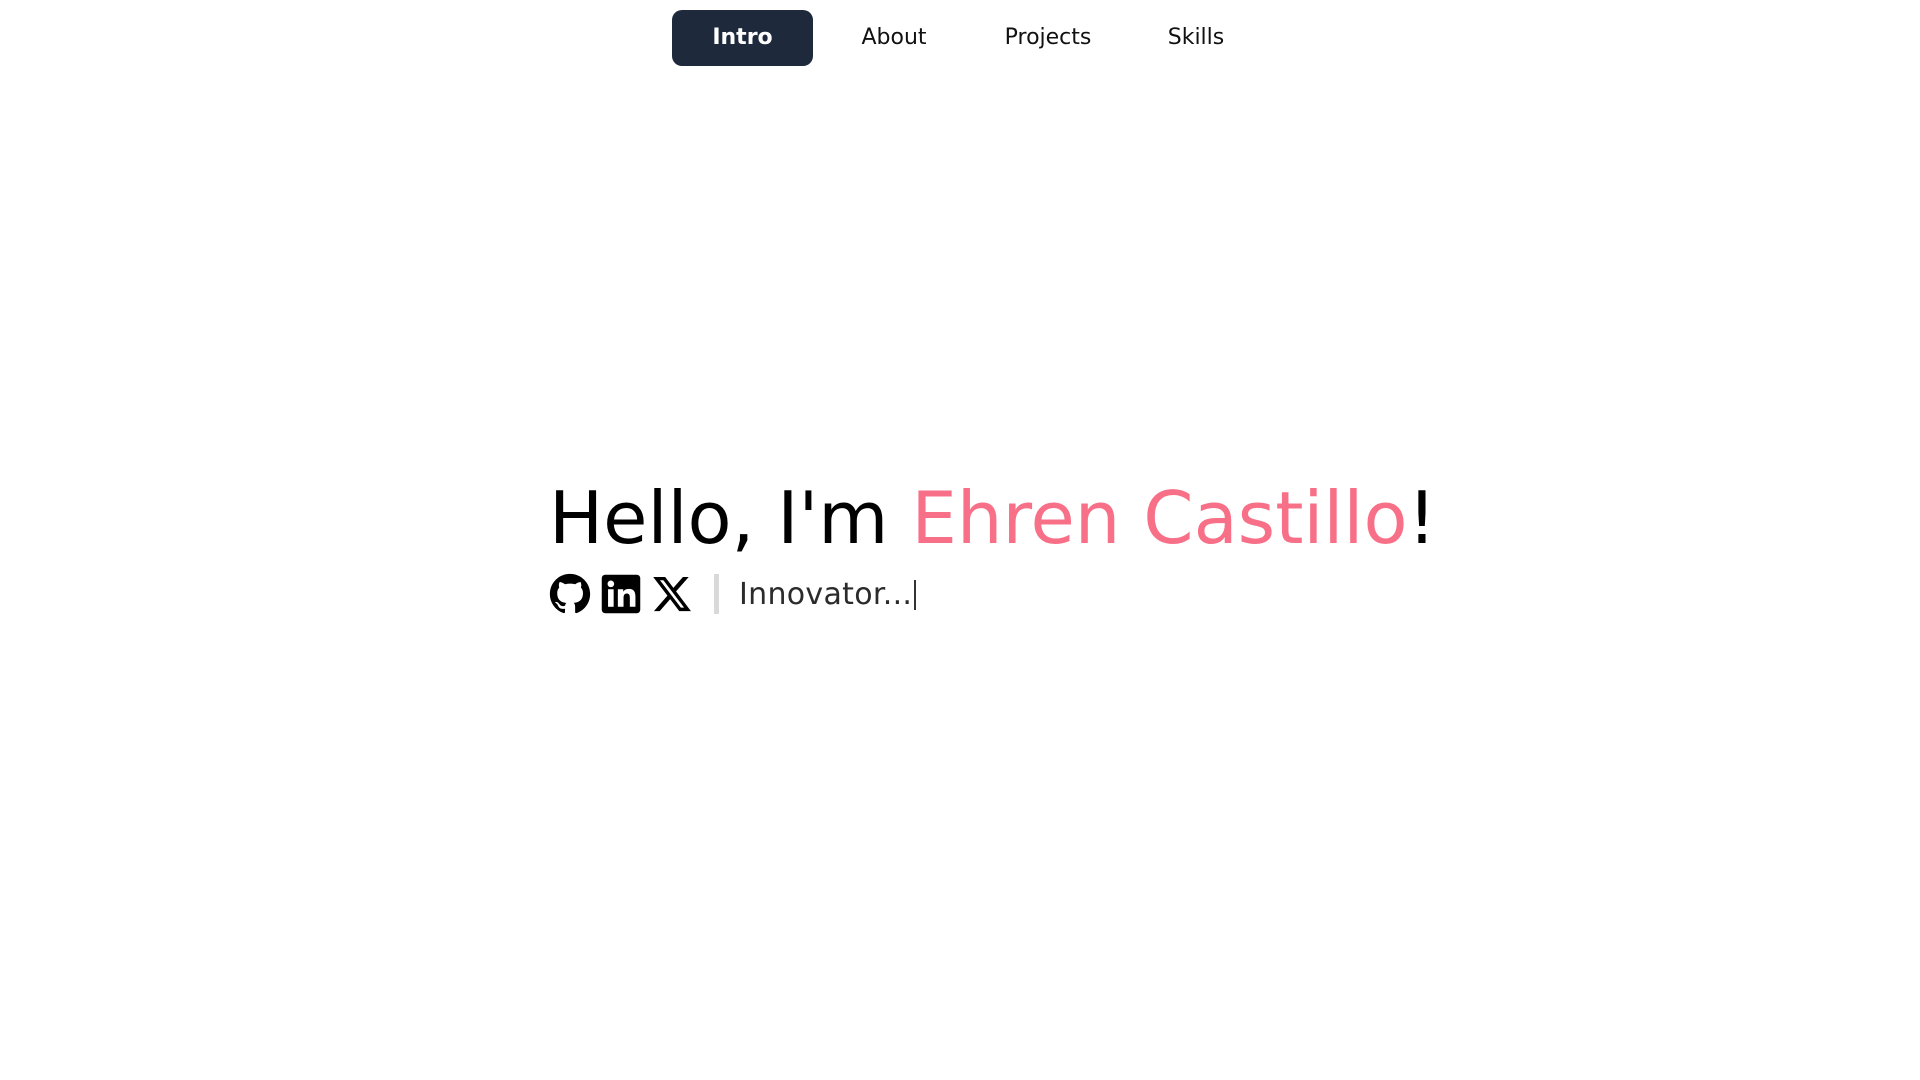  I want to click on hero-section: Hello, I'm Ehren Castillo!, so click(999, 518).